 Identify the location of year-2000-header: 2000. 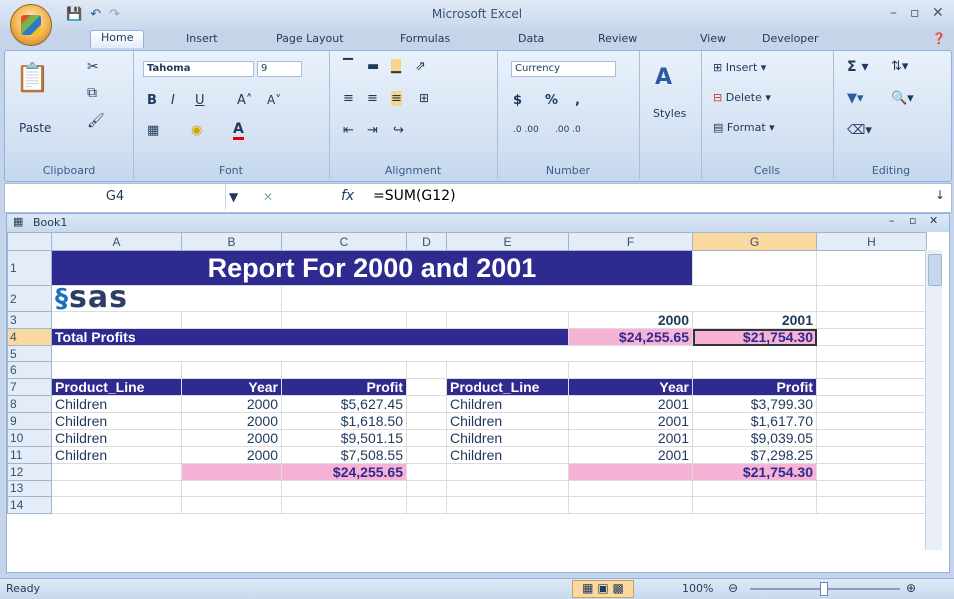
(630, 320).